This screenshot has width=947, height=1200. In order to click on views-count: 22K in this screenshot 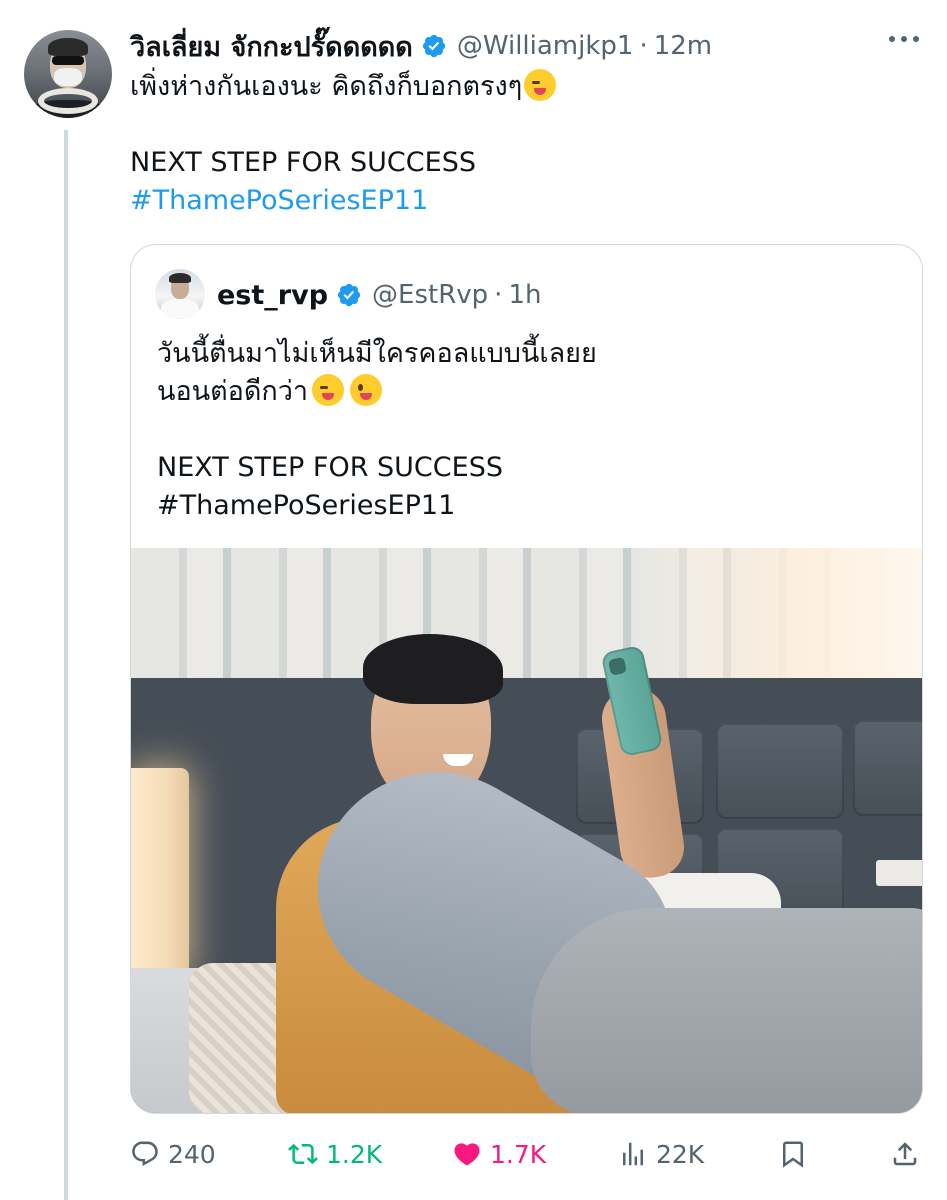, I will do `click(680, 1154)`.